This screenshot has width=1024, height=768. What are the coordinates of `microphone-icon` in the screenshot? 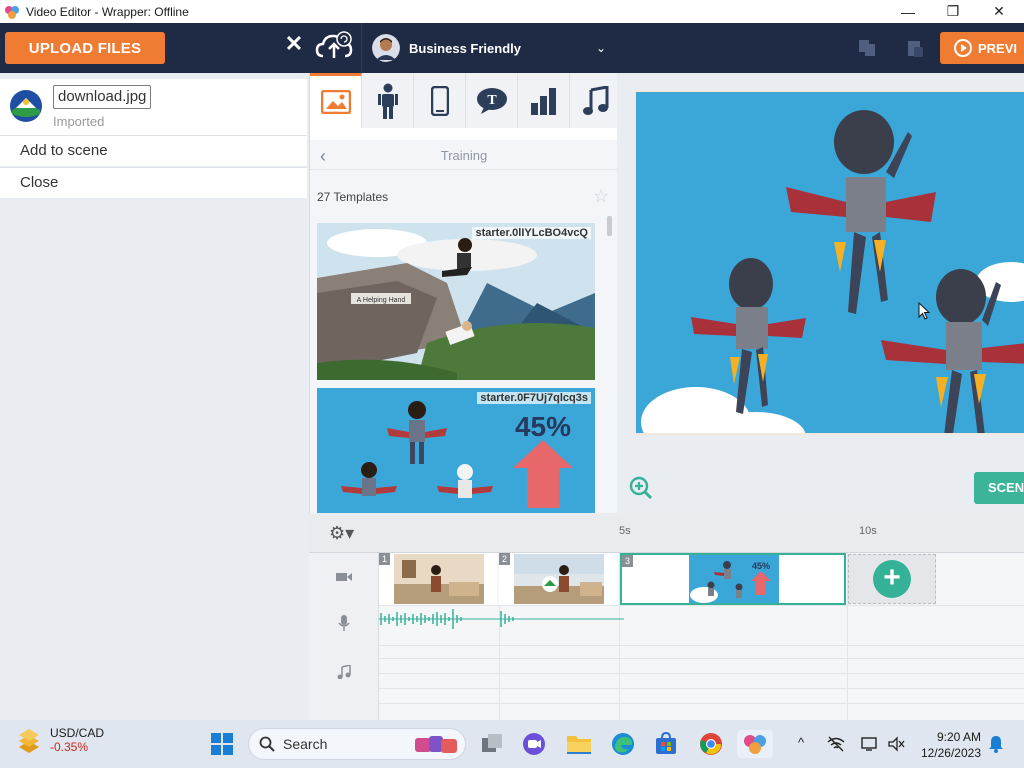 It's located at (344, 624).